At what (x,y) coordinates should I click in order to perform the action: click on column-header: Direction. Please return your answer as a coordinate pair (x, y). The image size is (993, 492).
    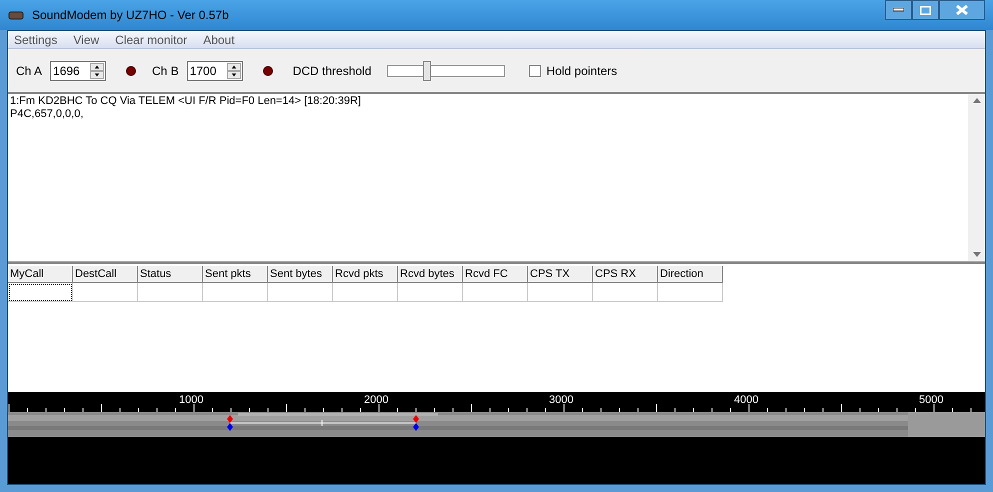
    Looking at the image, I should click on (690, 274).